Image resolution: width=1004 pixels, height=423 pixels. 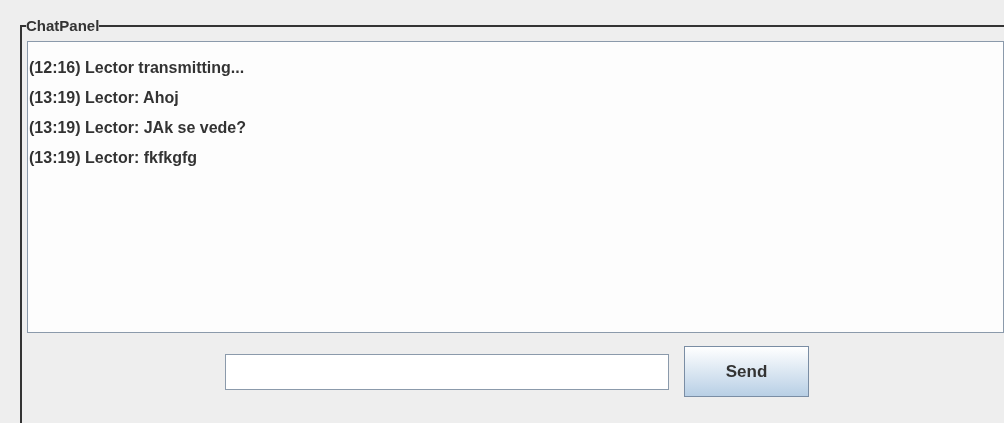 What do you see at coordinates (447, 371) in the screenshot?
I see `message-input` at bounding box center [447, 371].